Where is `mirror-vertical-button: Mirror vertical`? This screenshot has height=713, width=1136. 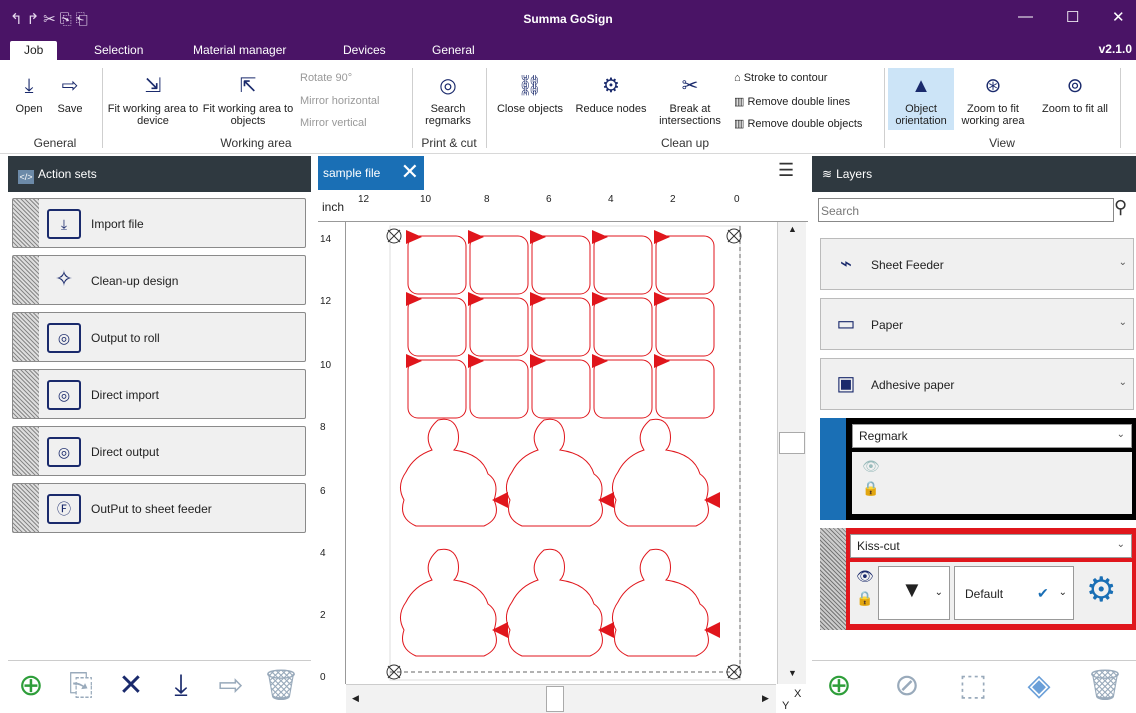
mirror-vertical-button: Mirror vertical is located at coordinates (333, 123).